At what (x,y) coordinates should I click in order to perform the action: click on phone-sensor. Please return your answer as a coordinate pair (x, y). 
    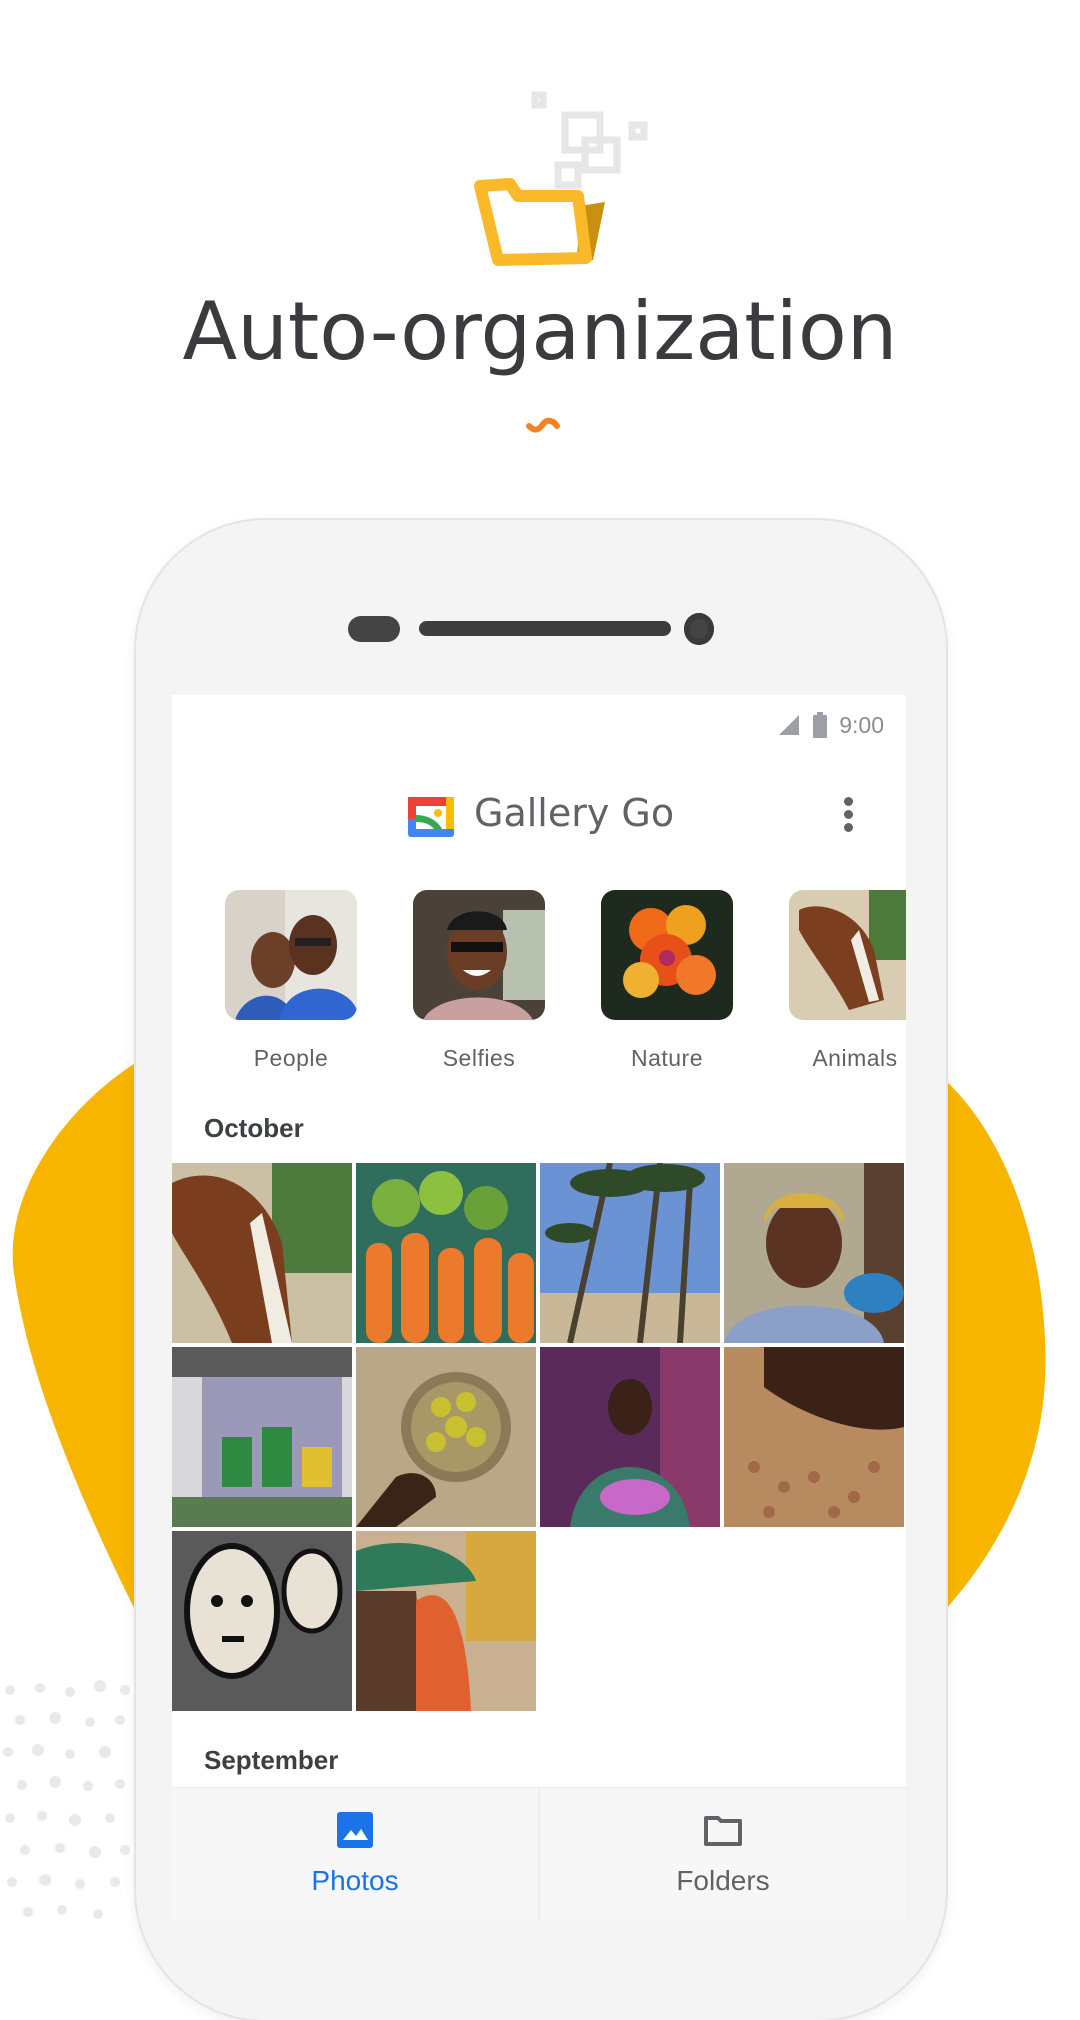
    Looking at the image, I should click on (374, 629).